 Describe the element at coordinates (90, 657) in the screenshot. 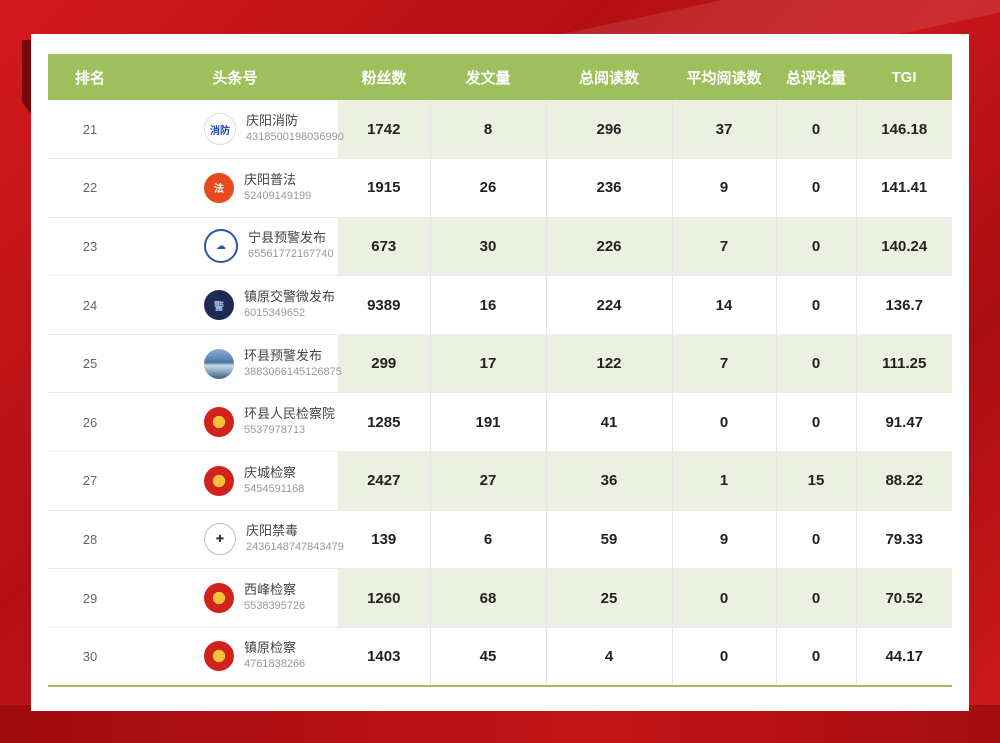

I see `rank-cell: 30` at that location.